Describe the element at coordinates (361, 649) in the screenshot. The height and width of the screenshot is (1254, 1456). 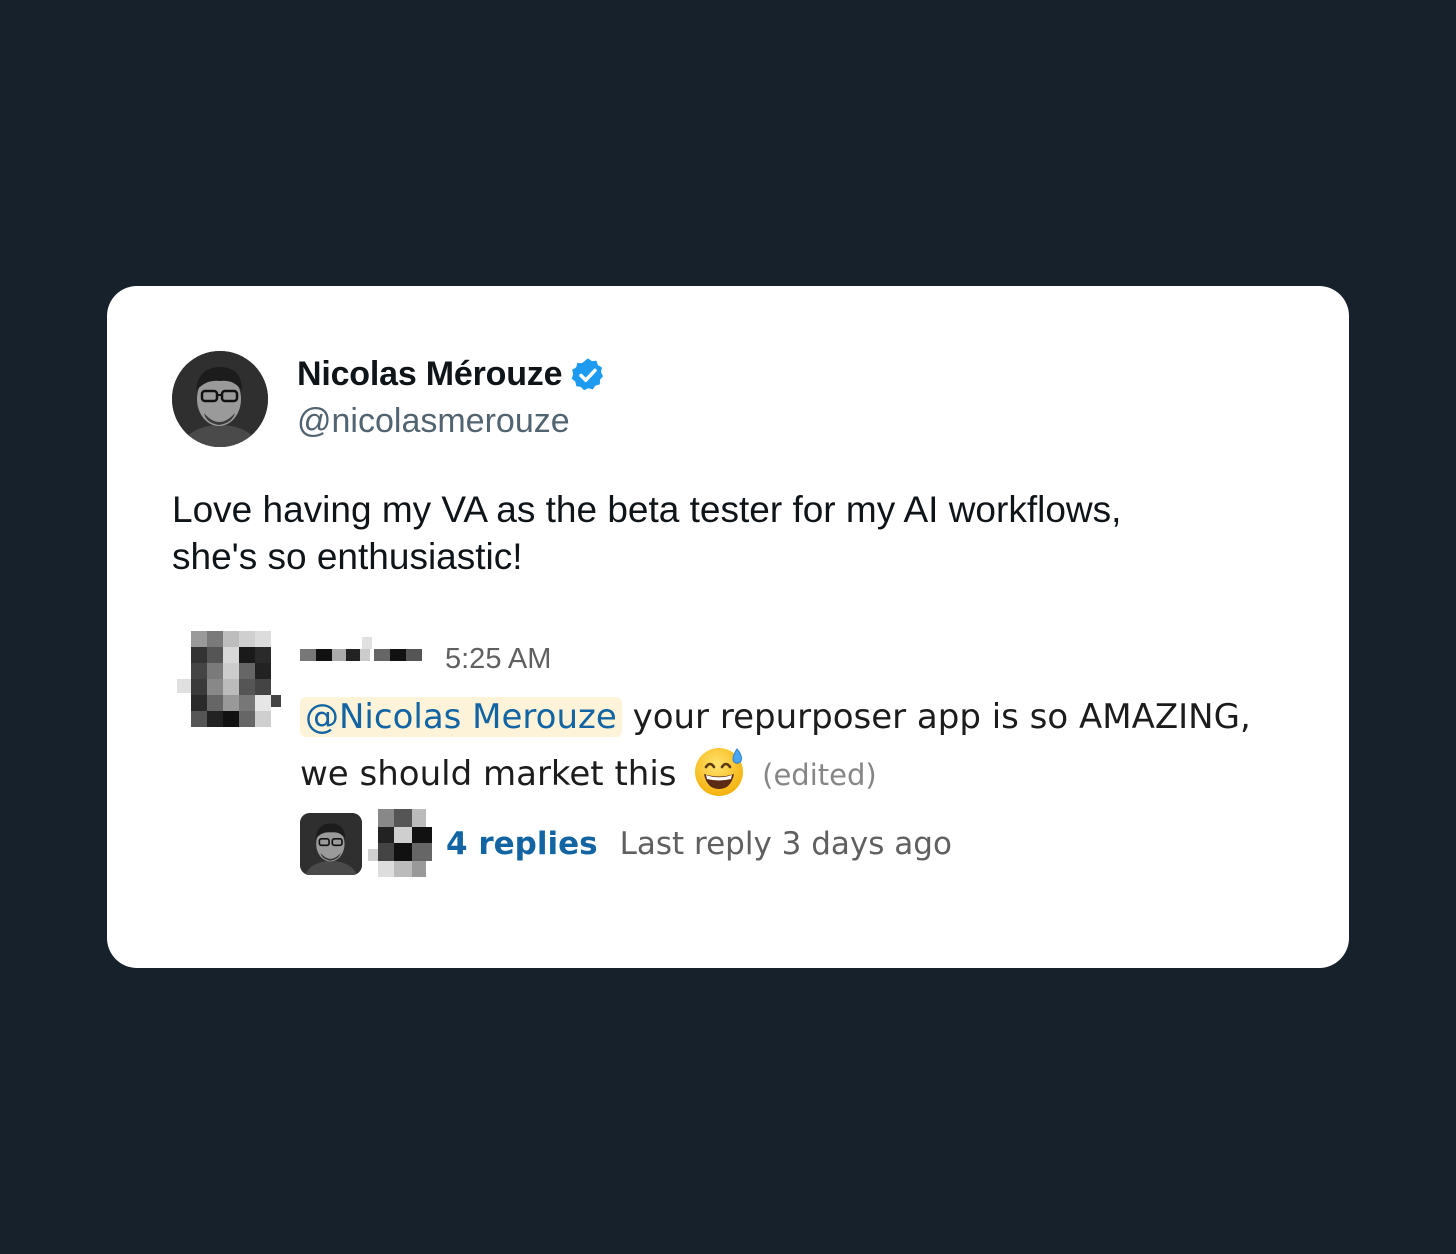
I see `blurred-sender-name` at that location.